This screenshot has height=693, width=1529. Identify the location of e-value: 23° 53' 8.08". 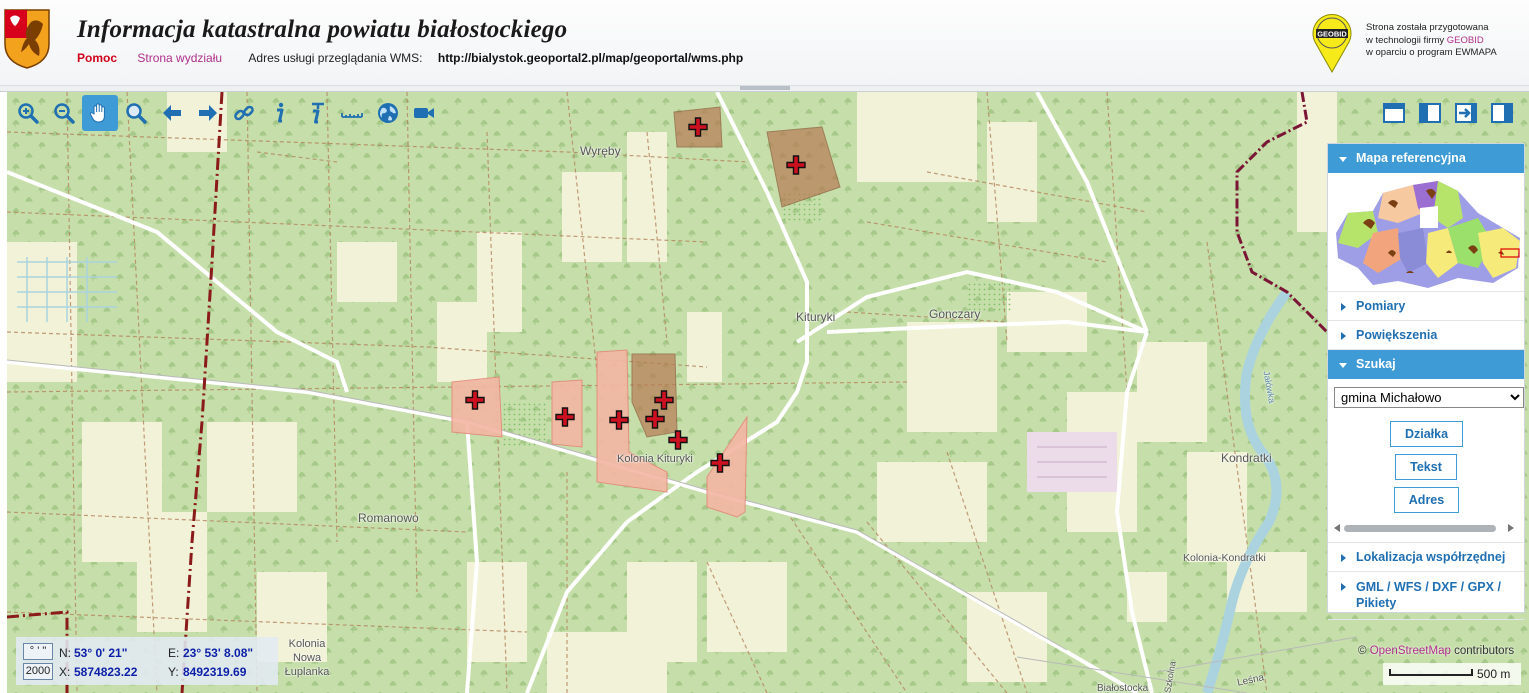
(218, 653).